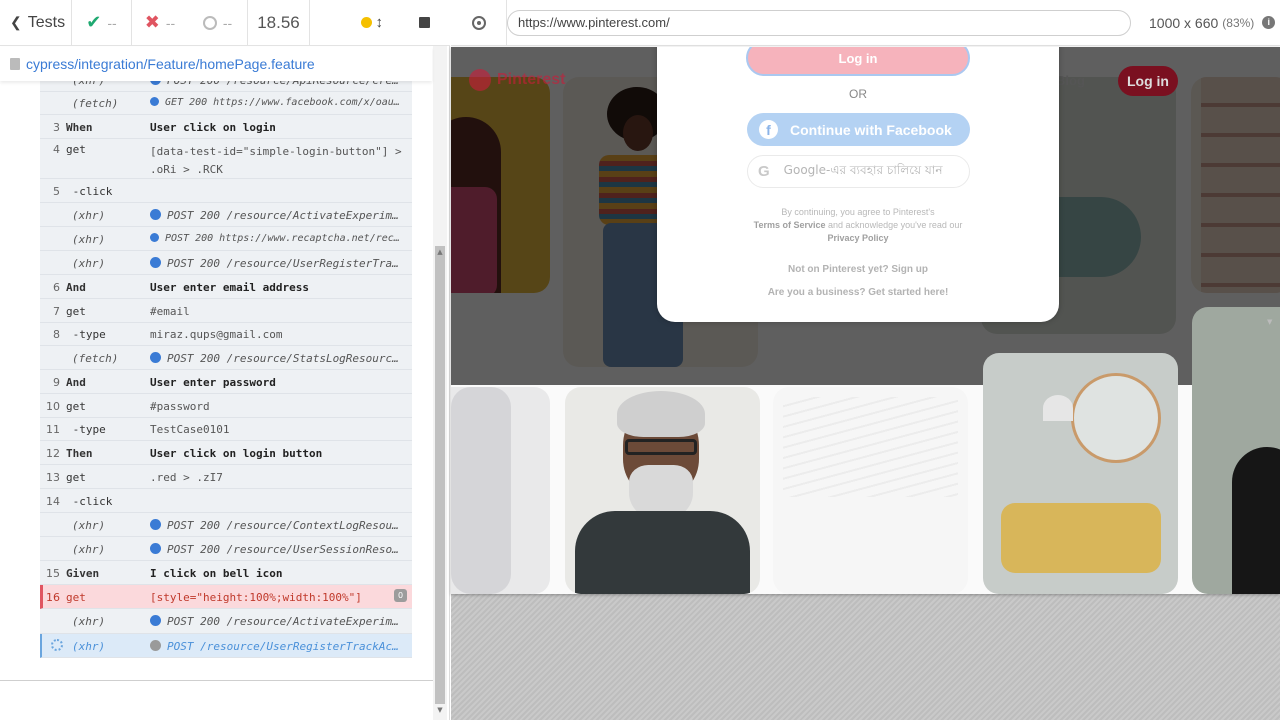  I want to click on selector-playground-button, so click(479, 23).